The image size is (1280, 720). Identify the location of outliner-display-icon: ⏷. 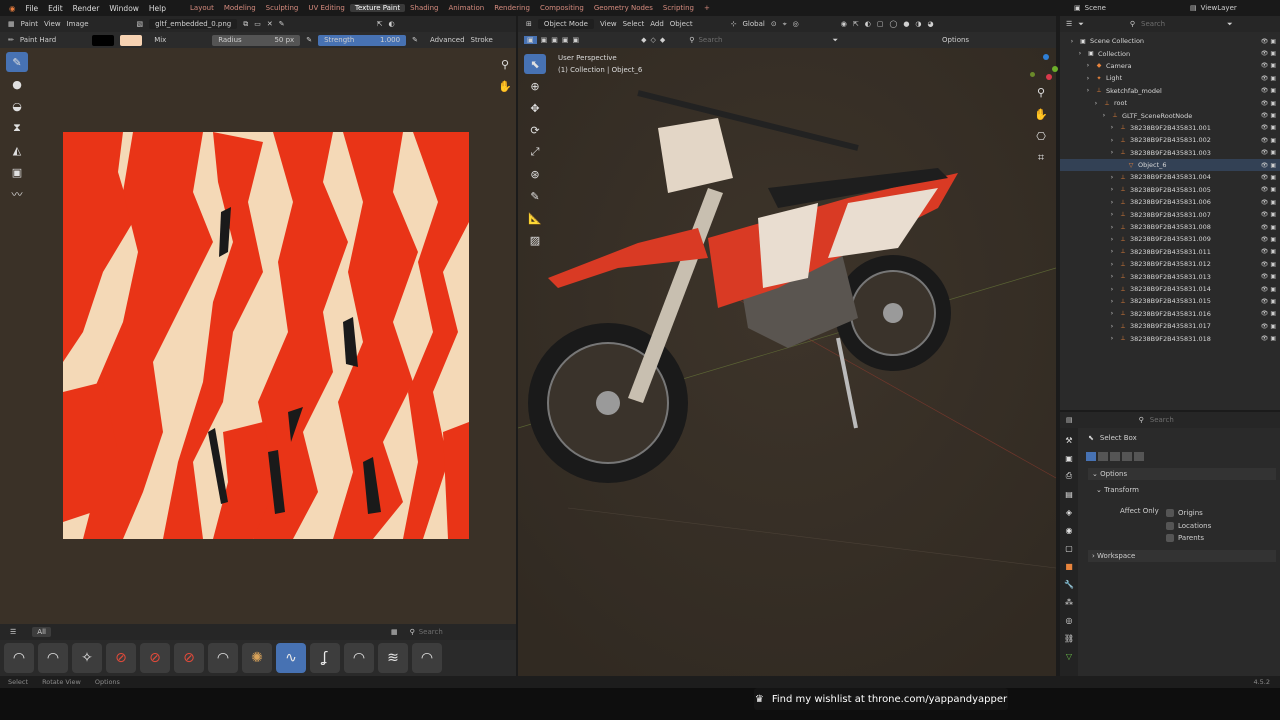
(1081, 24).